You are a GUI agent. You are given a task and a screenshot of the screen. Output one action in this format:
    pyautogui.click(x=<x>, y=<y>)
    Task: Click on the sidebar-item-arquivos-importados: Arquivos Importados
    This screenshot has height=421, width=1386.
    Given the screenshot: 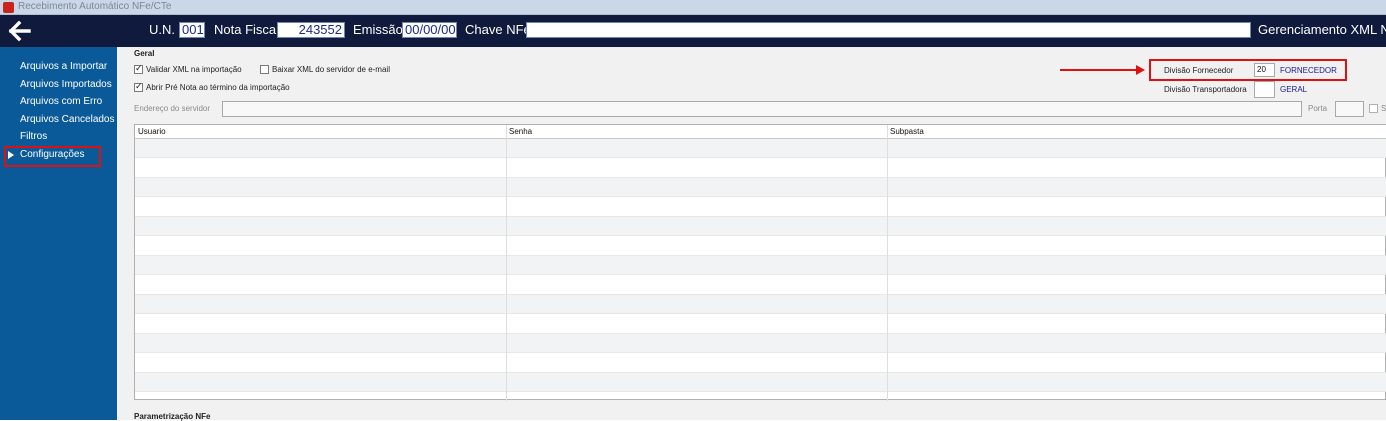 What is the action you would take?
    pyautogui.click(x=66, y=84)
    